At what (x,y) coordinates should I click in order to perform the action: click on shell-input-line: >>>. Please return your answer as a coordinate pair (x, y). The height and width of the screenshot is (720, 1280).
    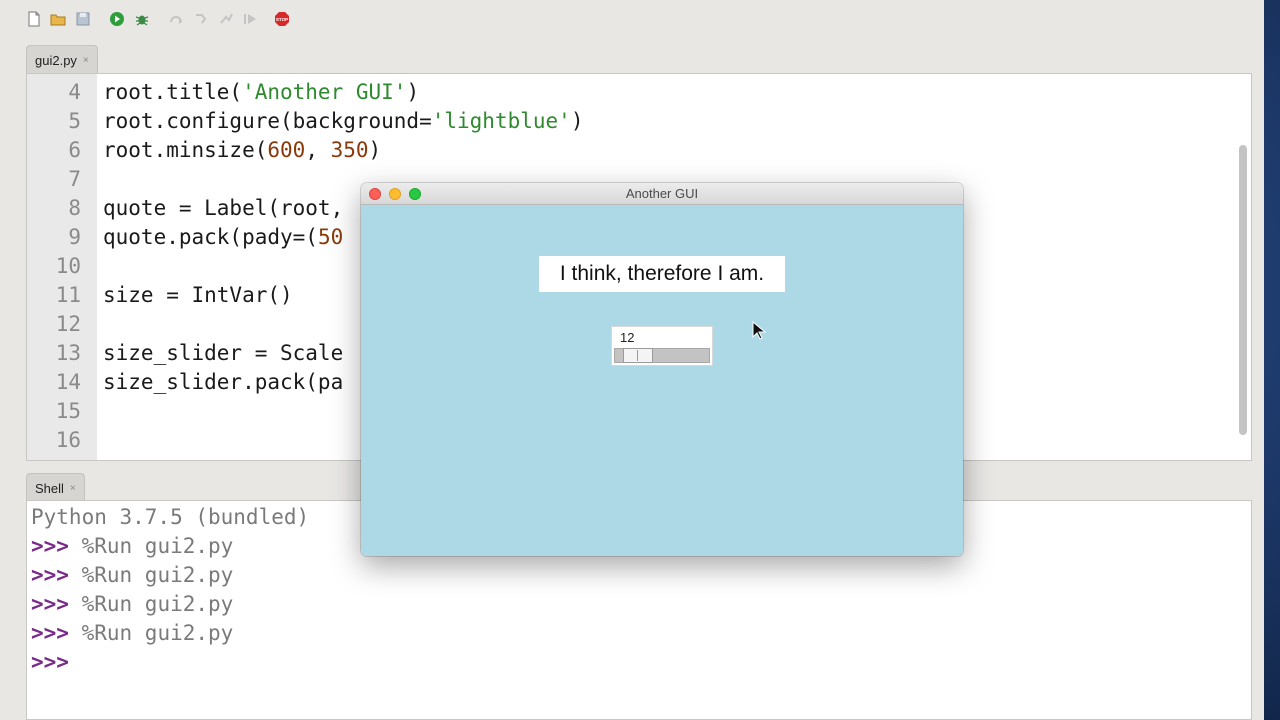
    Looking at the image, I should click on (50, 662).